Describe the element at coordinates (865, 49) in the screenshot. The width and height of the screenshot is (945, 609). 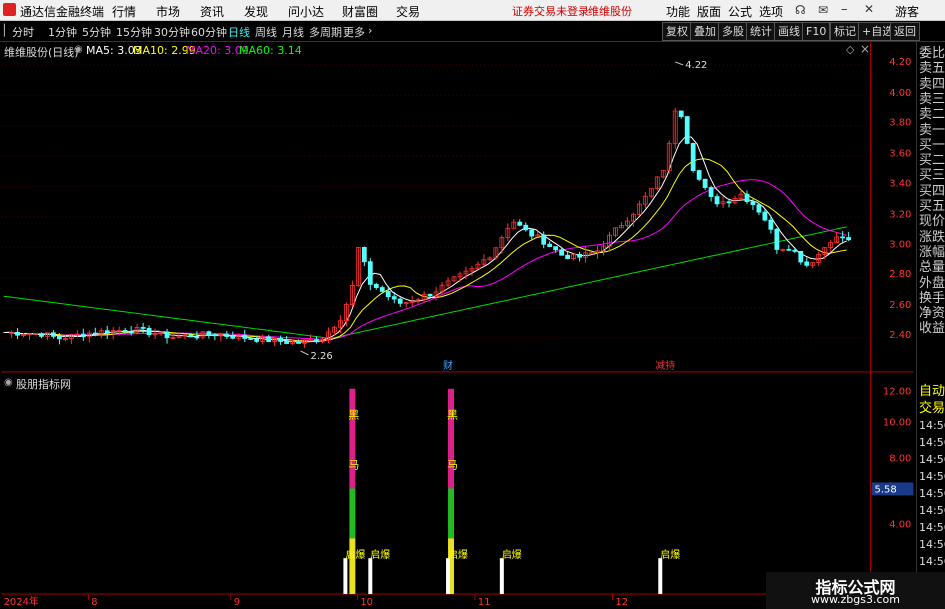
I see `close-pane-icon: ×` at that location.